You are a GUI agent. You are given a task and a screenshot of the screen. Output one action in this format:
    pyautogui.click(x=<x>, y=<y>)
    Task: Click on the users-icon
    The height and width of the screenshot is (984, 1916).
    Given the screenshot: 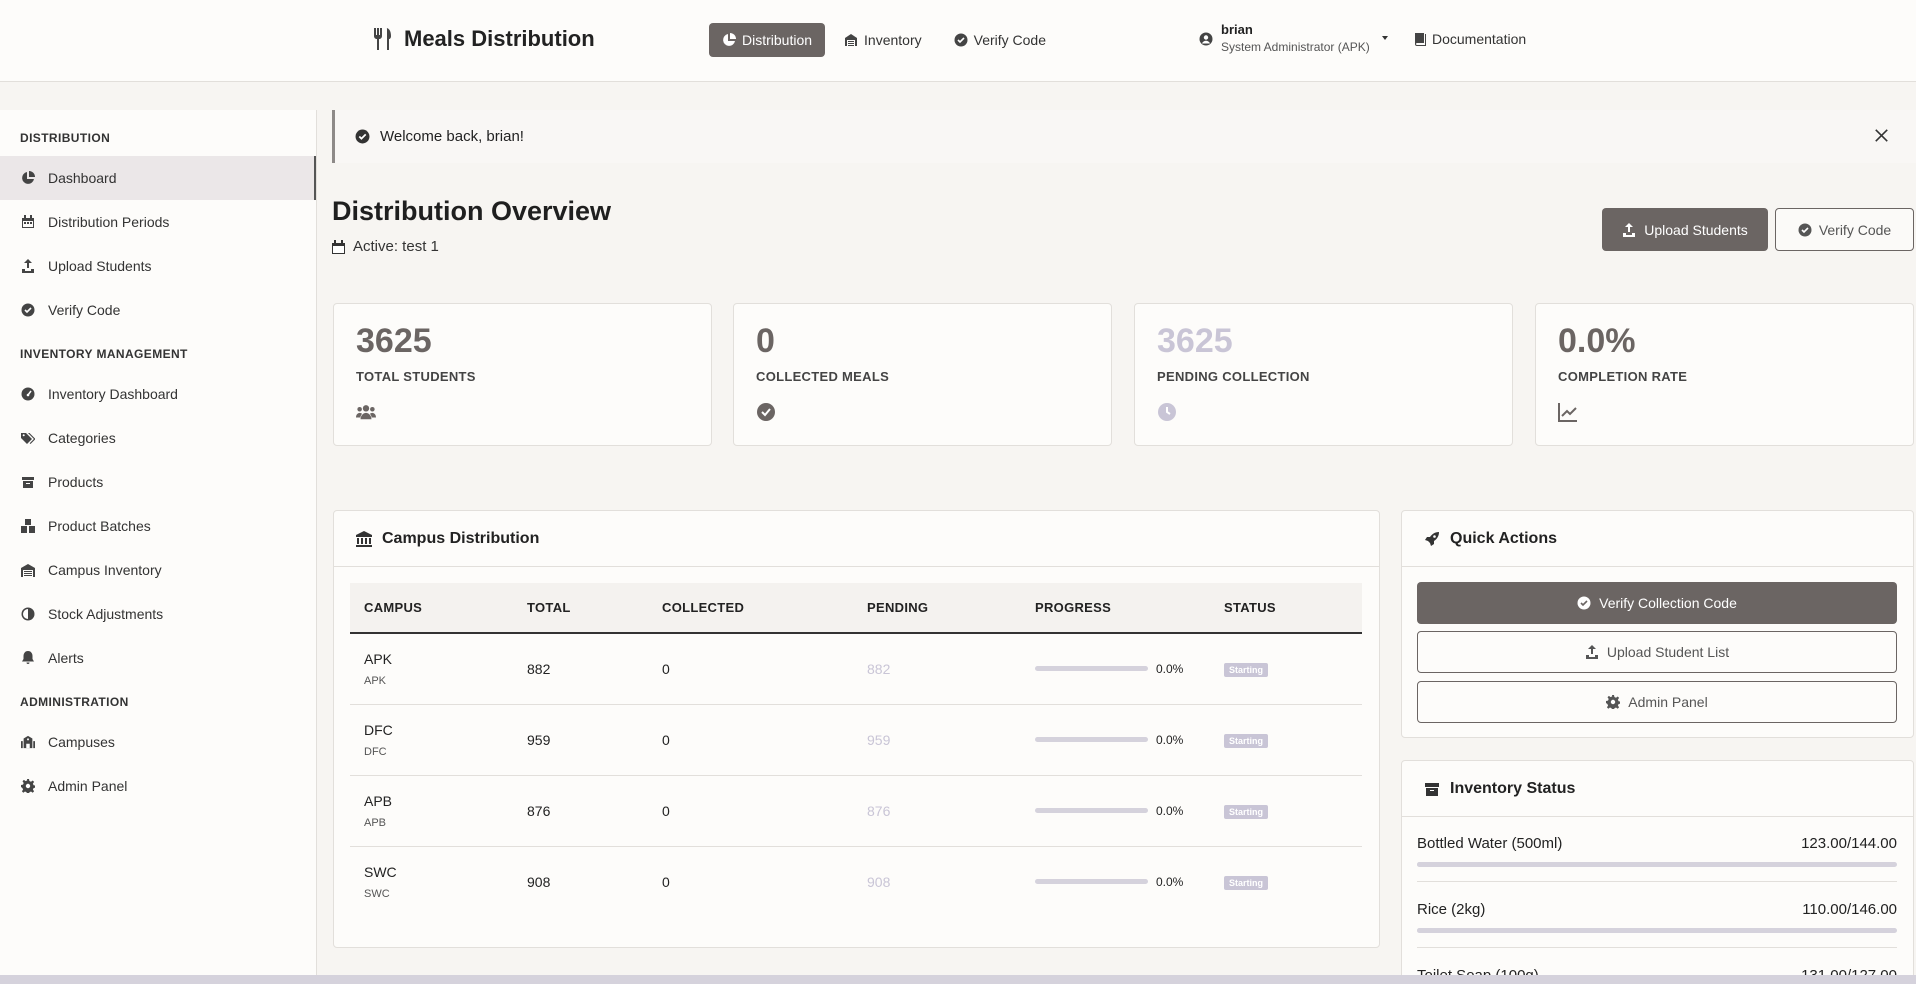 What is the action you would take?
    pyautogui.click(x=366, y=412)
    